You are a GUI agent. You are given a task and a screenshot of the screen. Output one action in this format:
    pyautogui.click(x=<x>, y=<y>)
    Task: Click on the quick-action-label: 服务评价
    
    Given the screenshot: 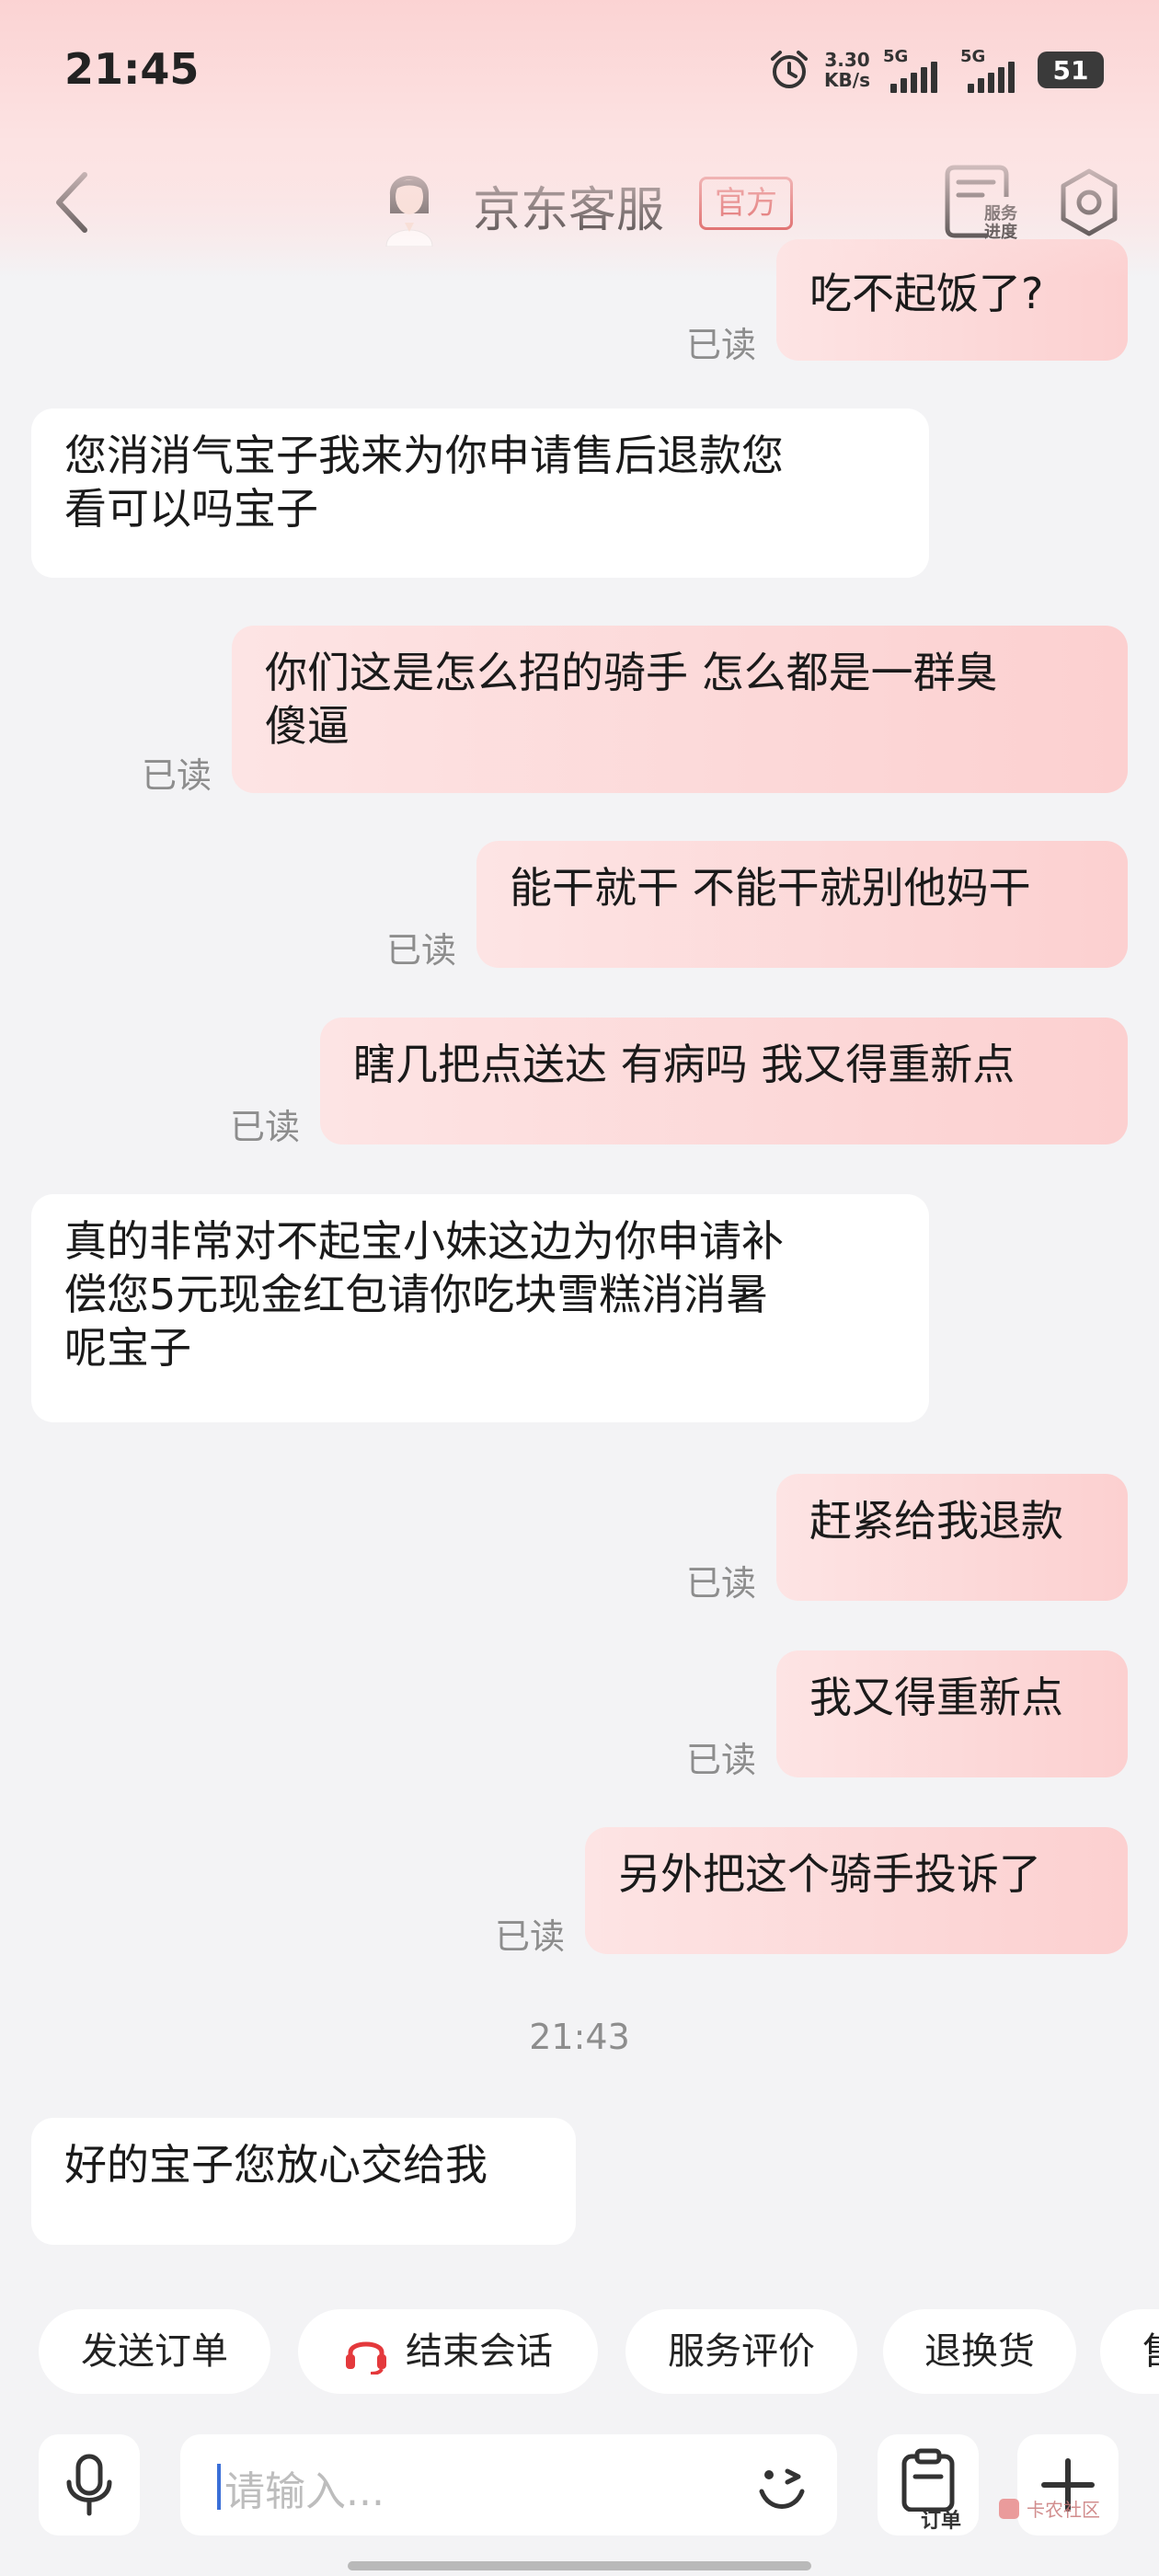 What is the action you would take?
    pyautogui.click(x=741, y=2351)
    